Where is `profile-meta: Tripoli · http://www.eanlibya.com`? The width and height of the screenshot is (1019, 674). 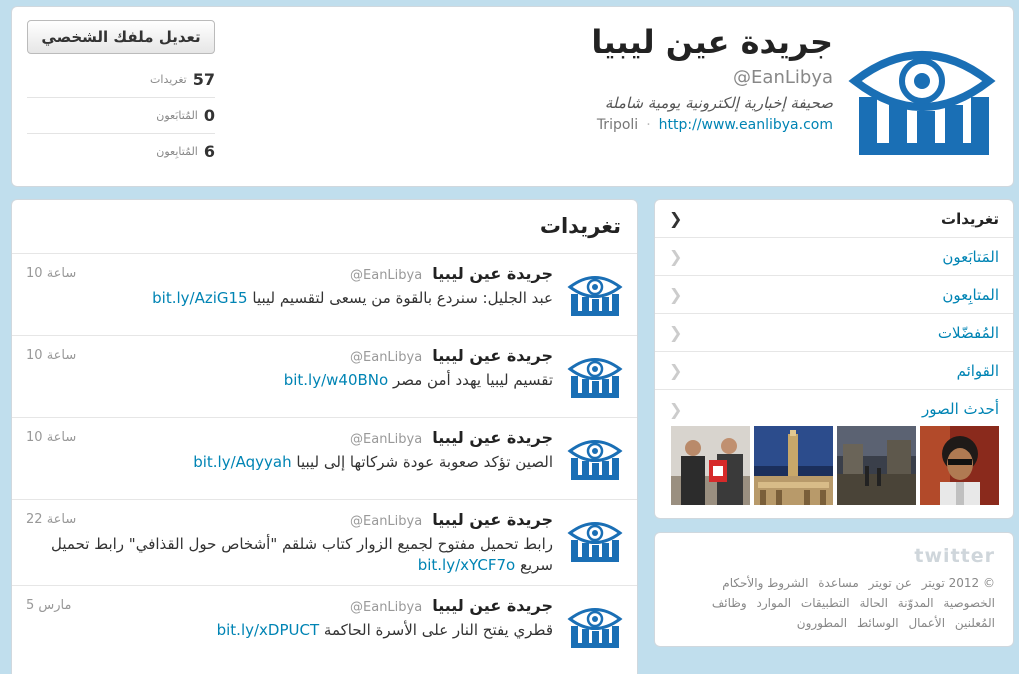 profile-meta: Tripoli · http://www.eanlibya.com is located at coordinates (715, 125).